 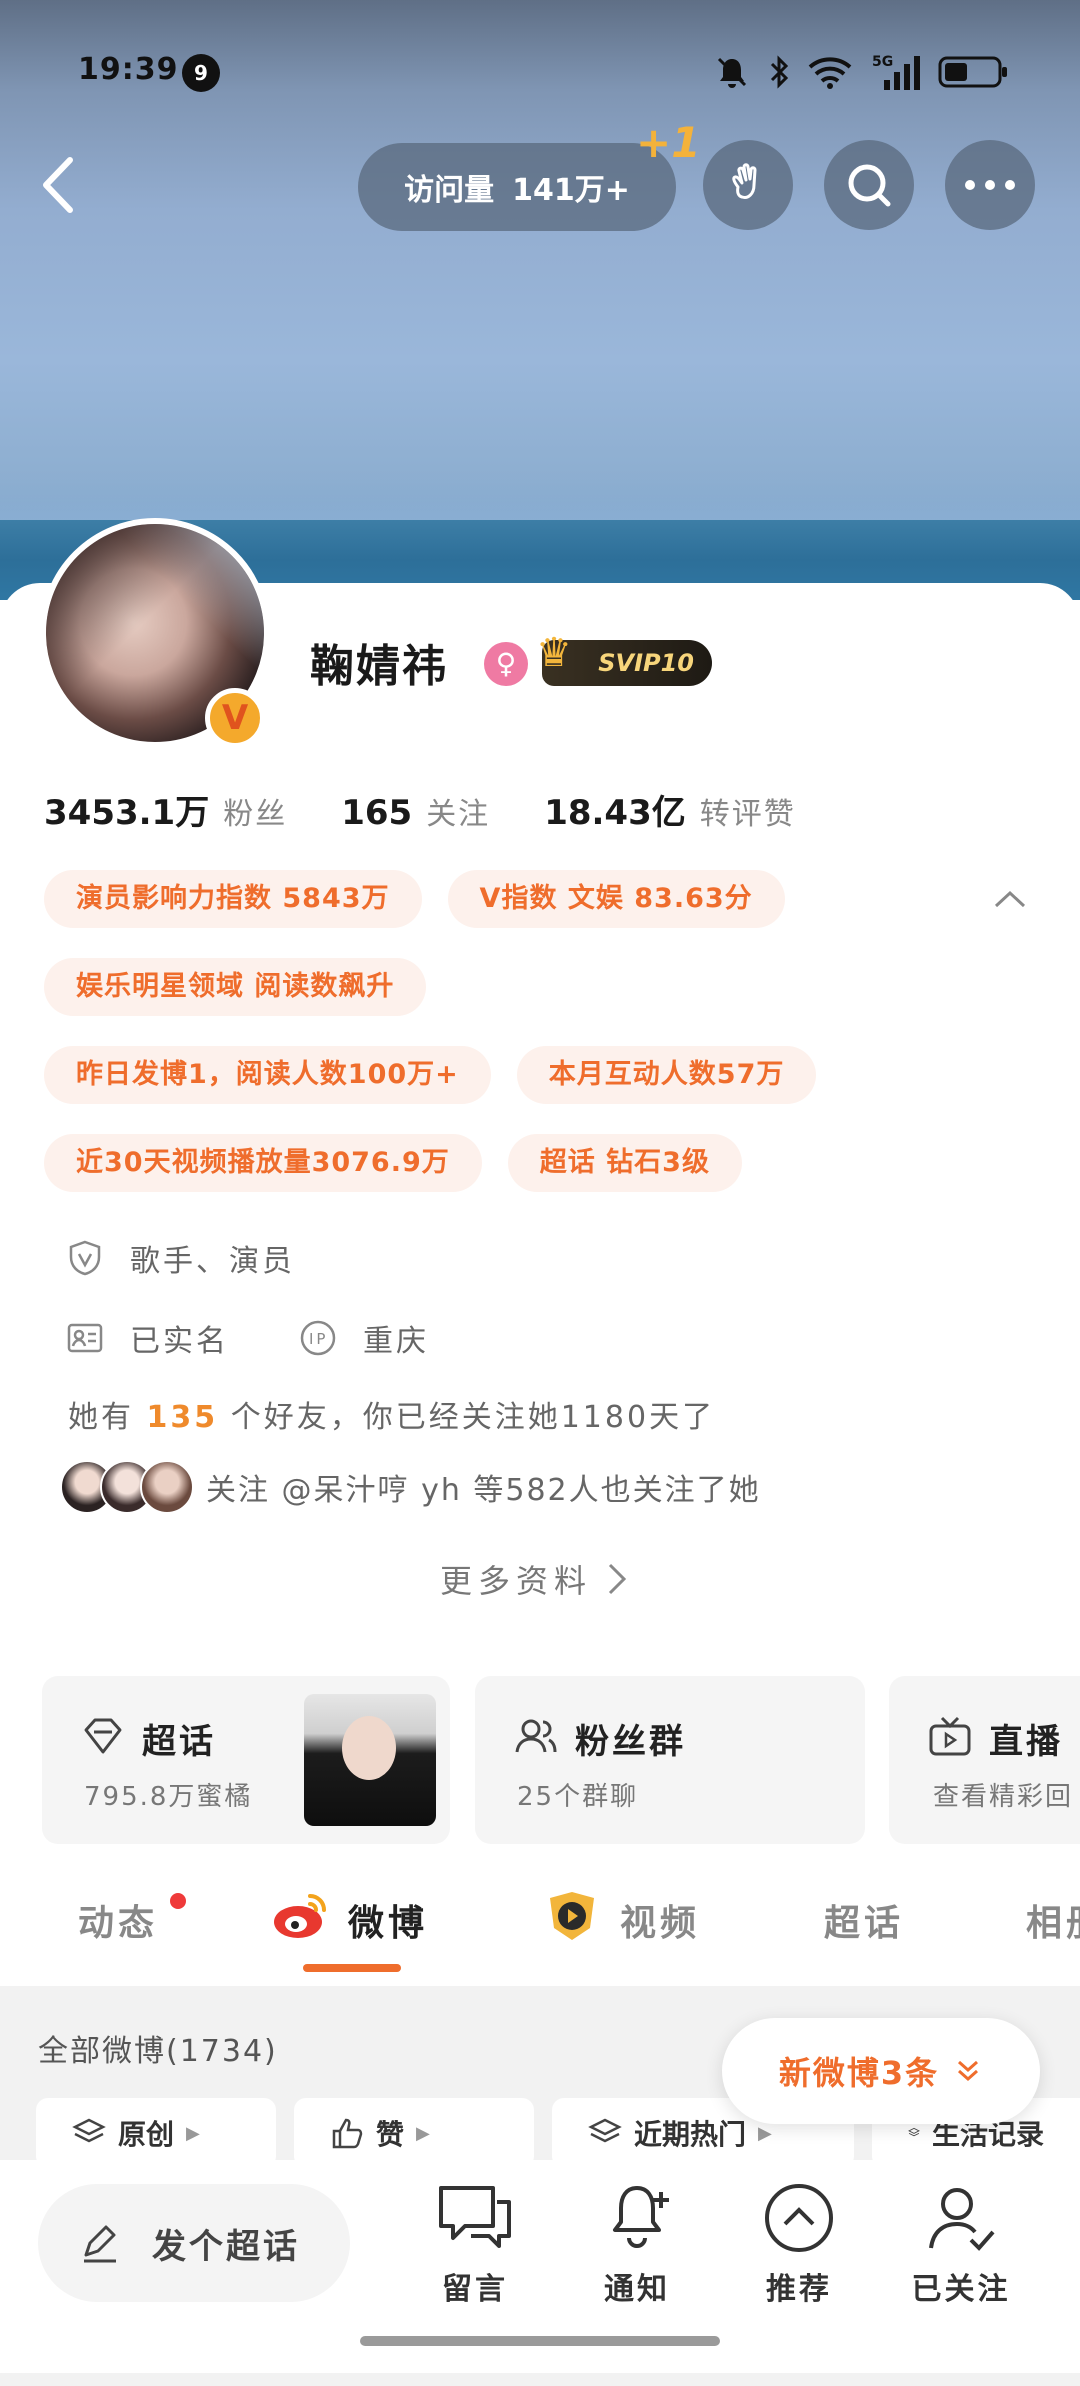 I want to click on tab-super-topic: 超话, so click(x=864, y=1920).